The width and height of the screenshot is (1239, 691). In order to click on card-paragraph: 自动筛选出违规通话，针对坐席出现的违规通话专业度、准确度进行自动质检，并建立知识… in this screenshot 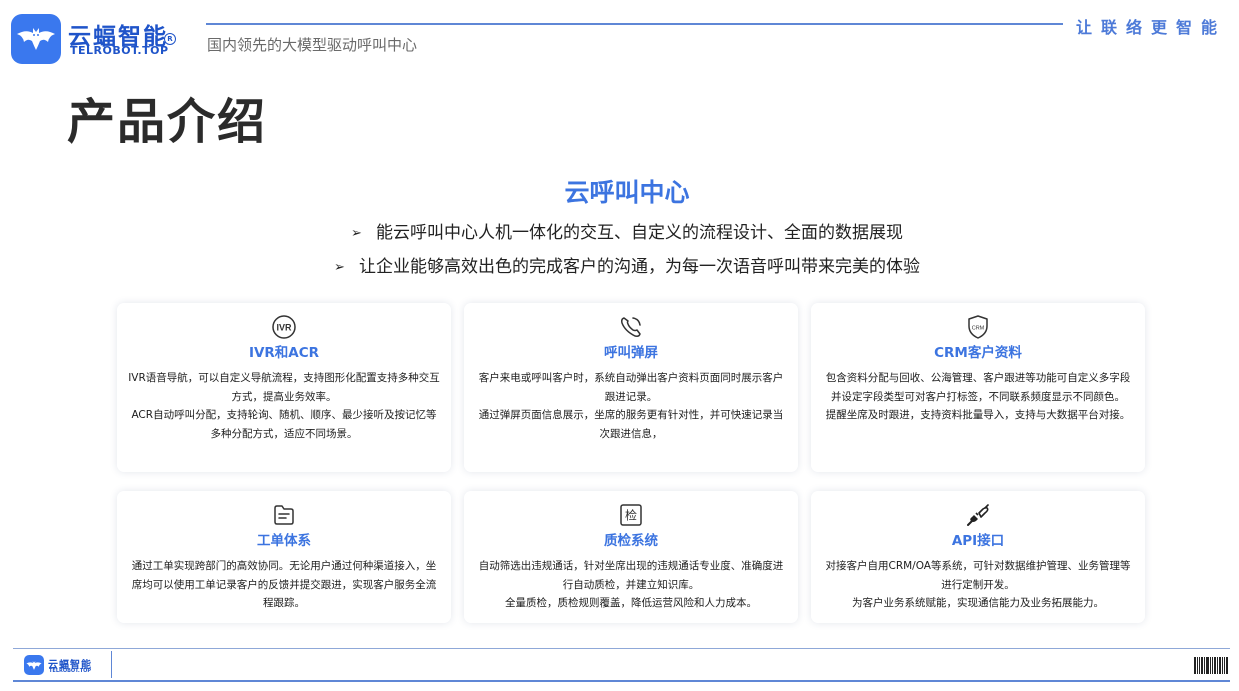, I will do `click(631, 575)`.